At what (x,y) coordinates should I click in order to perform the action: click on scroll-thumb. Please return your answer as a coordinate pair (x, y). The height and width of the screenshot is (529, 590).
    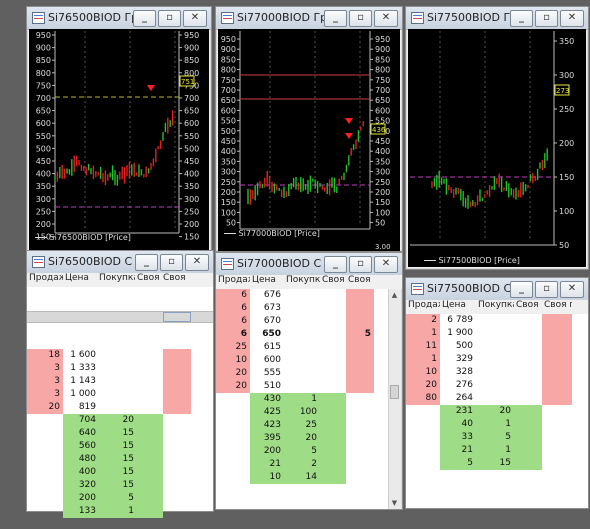
    Looking at the image, I should click on (394, 392).